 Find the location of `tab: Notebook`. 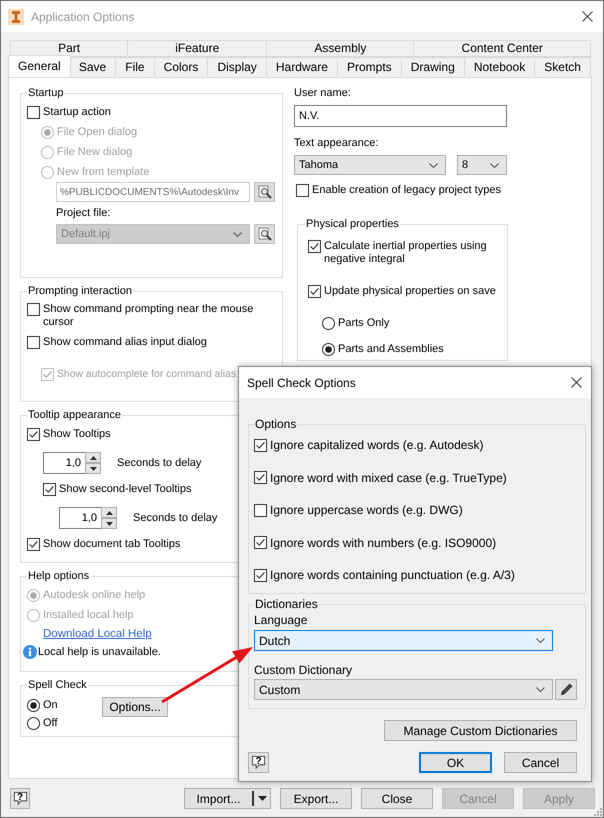

tab: Notebook is located at coordinates (499, 67).